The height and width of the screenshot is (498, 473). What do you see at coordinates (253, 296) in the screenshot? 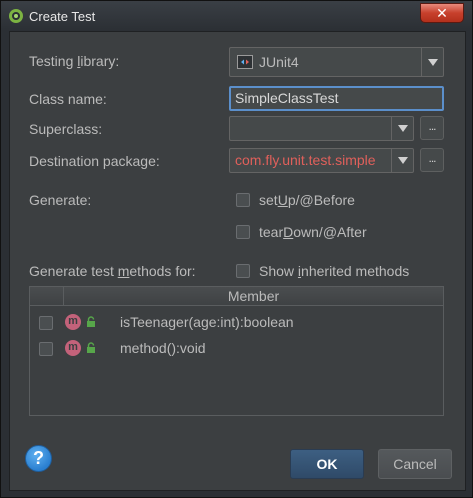
I see `member-column-header: Member` at bounding box center [253, 296].